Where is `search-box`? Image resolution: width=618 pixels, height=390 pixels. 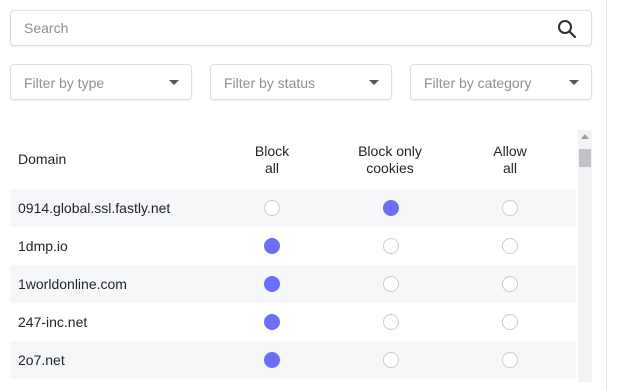
search-box is located at coordinates (301, 28).